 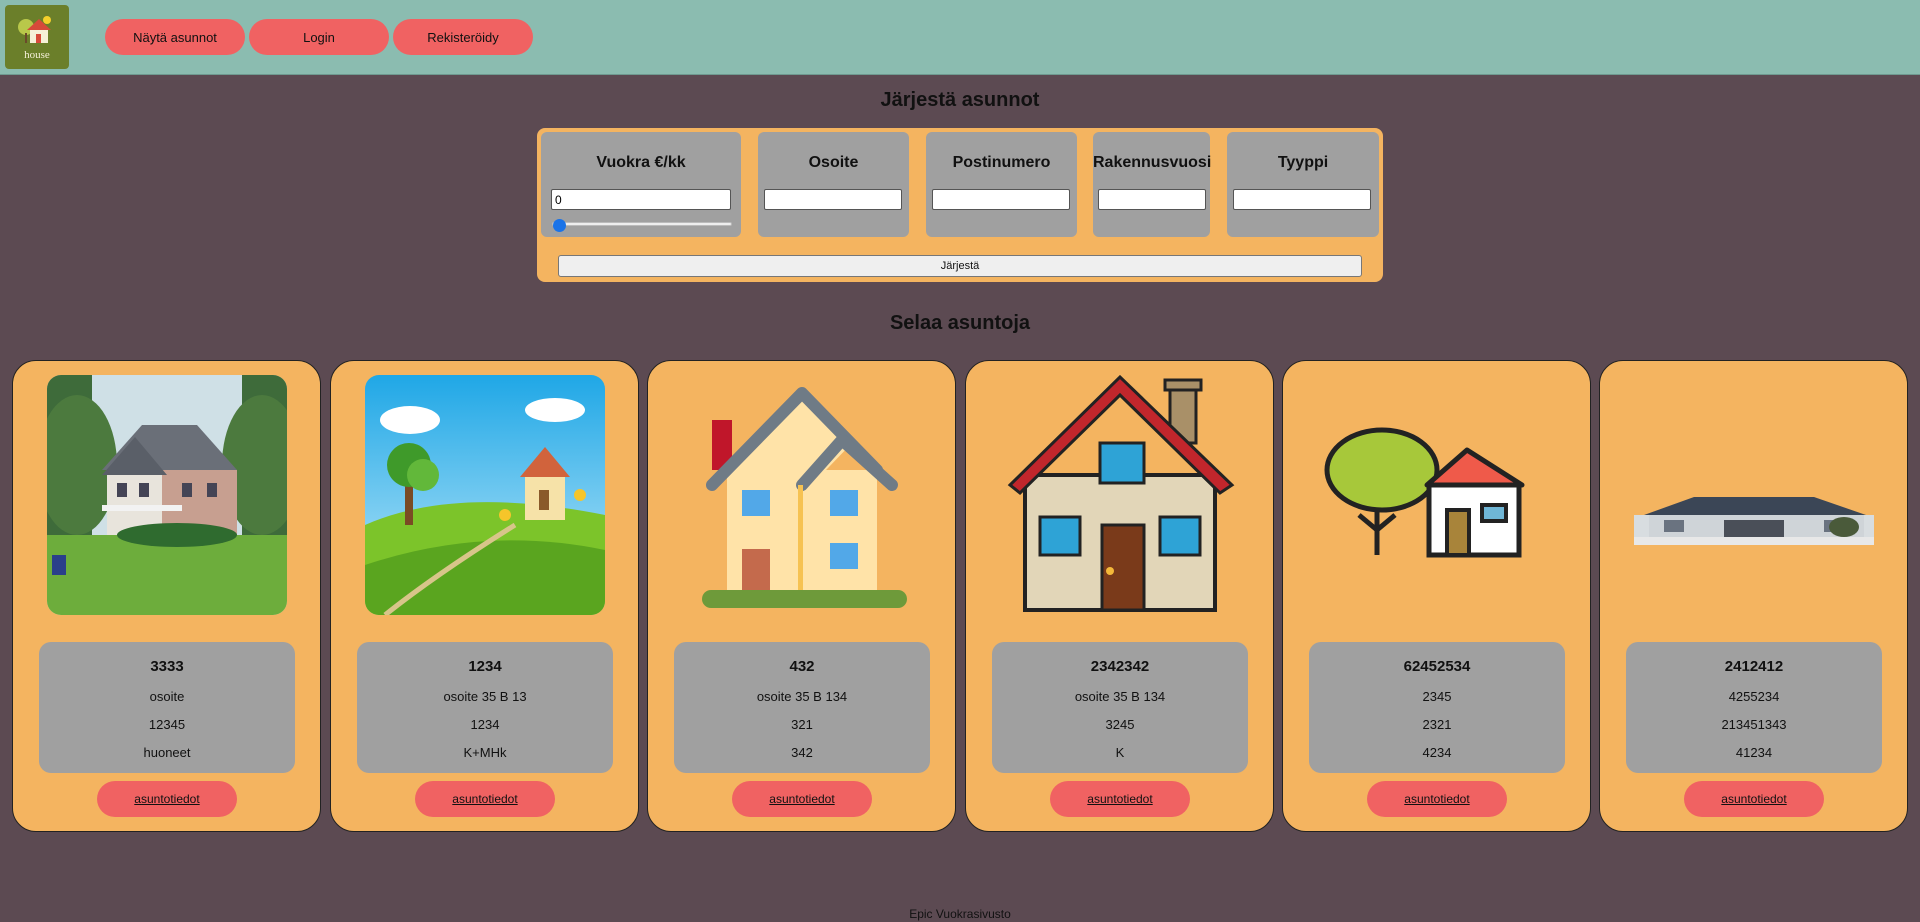 I want to click on listing-type: 342, so click(x=802, y=752).